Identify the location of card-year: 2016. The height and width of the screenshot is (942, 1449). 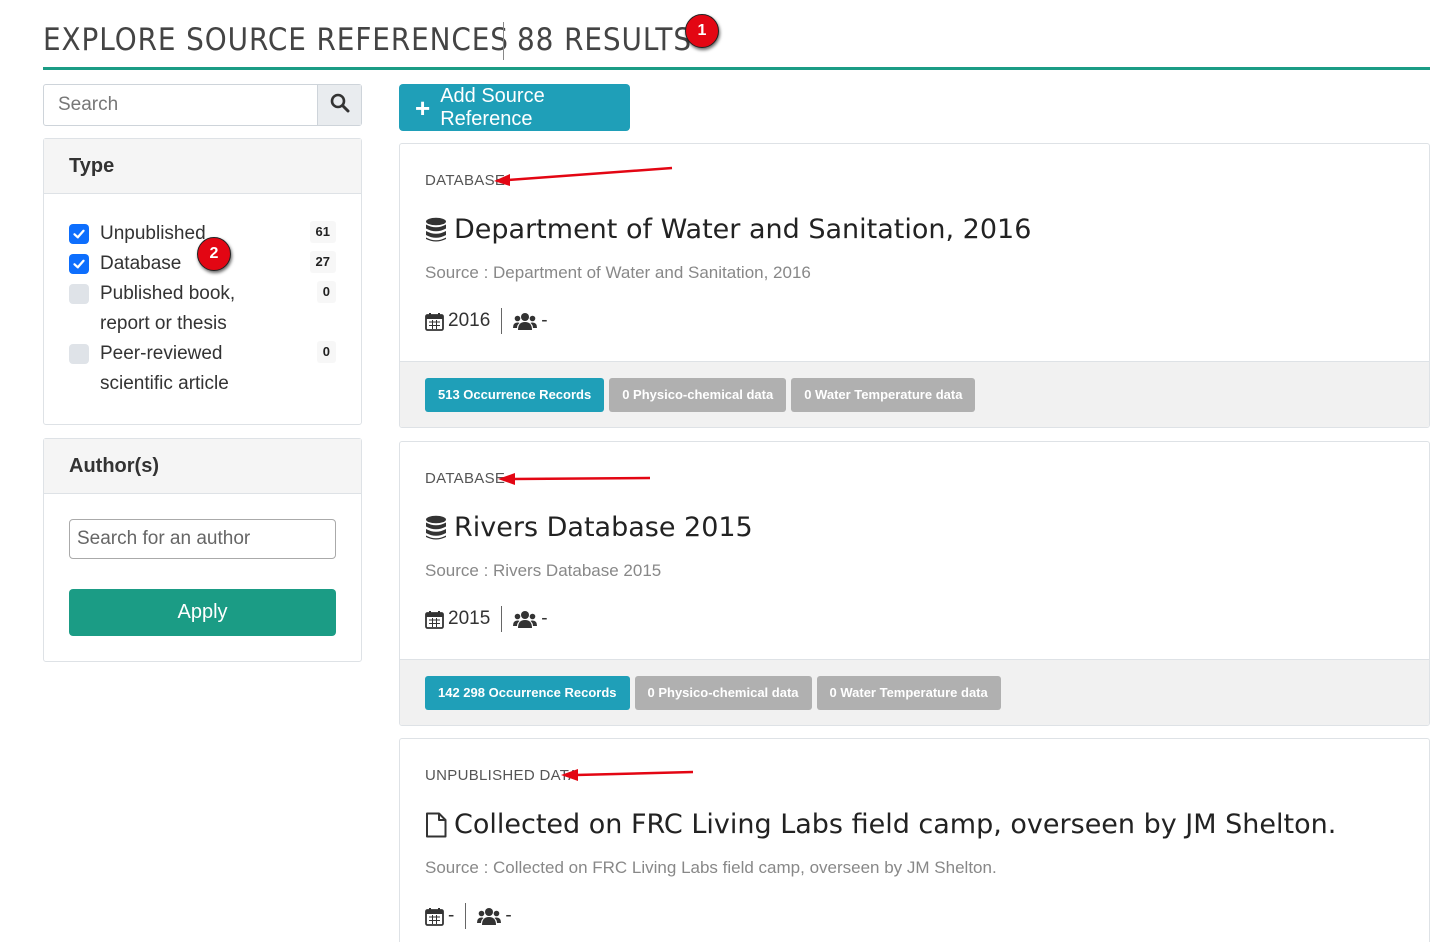
(469, 320).